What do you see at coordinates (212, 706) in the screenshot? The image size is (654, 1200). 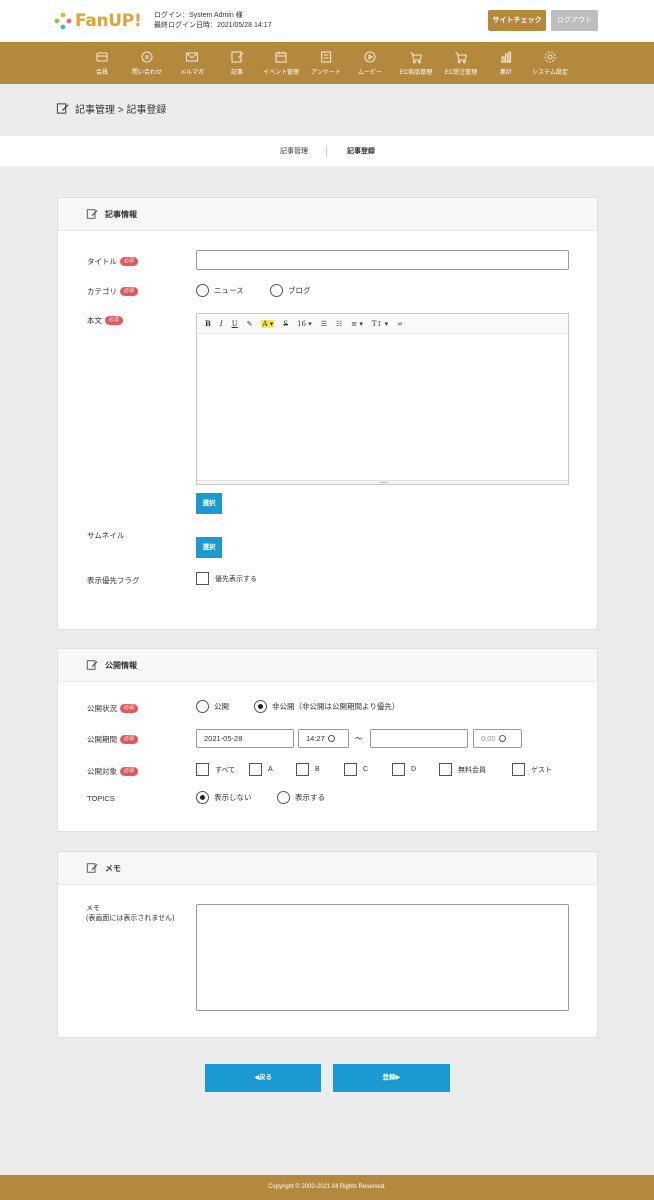 I see `status-radio-public: 公開` at bounding box center [212, 706].